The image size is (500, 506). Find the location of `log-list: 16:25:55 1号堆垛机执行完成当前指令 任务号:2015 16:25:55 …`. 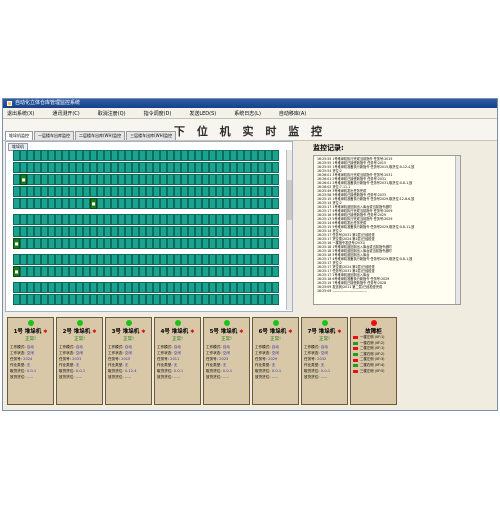

log-list: 16:25:55 1号堆垛机执行完成当前指令 任务号:2015 16:25:55 … is located at coordinates (387, 230).